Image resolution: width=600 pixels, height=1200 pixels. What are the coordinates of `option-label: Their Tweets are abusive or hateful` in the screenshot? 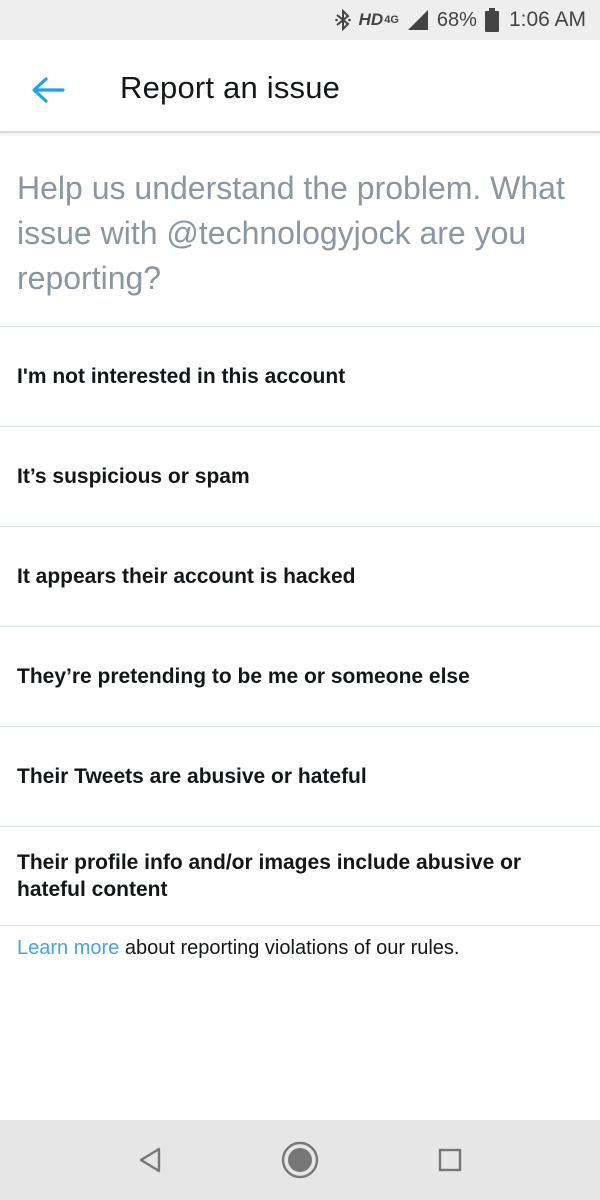 It's located at (192, 776).